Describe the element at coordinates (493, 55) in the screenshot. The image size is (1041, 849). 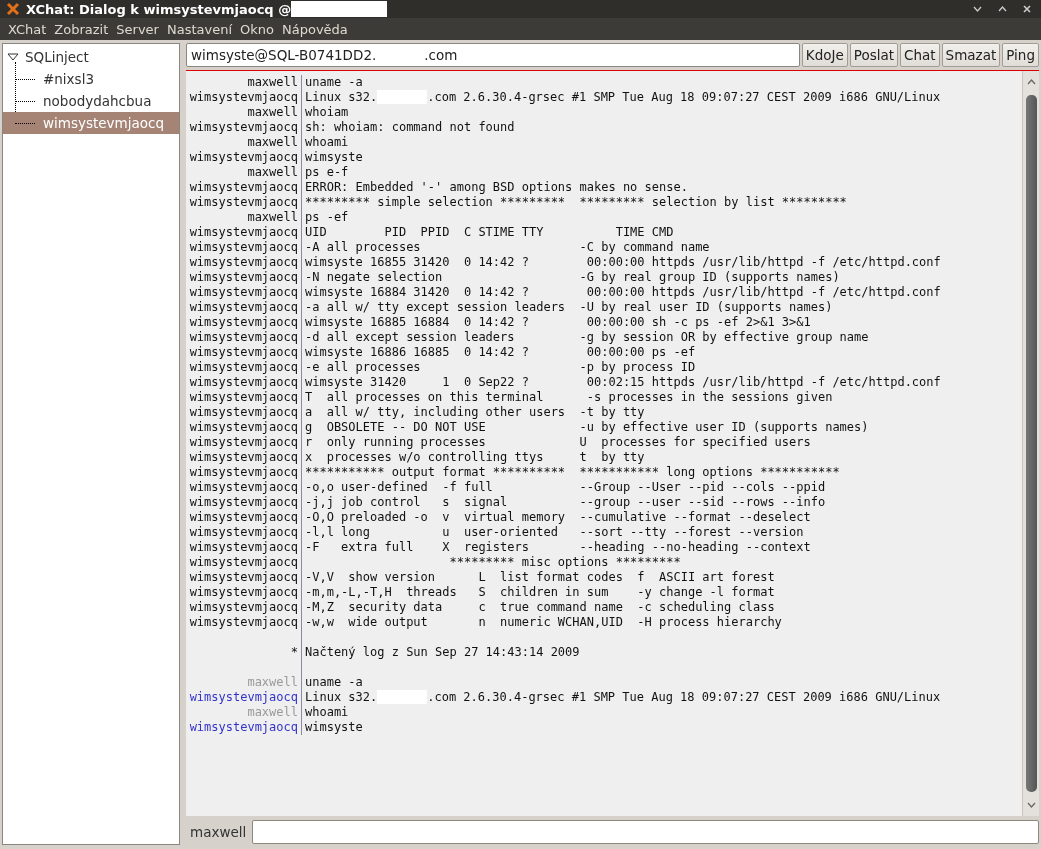
I see `topic-field: wimsyste@SQL-B0741DD2. .com` at that location.